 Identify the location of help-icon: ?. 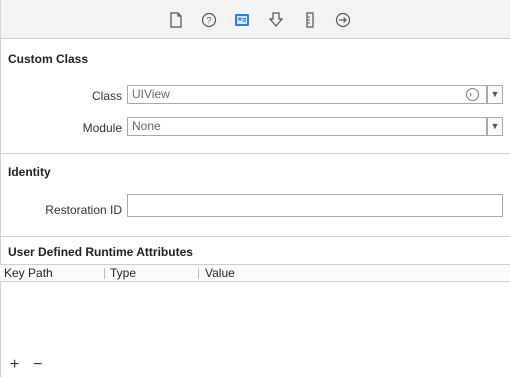
(209, 20).